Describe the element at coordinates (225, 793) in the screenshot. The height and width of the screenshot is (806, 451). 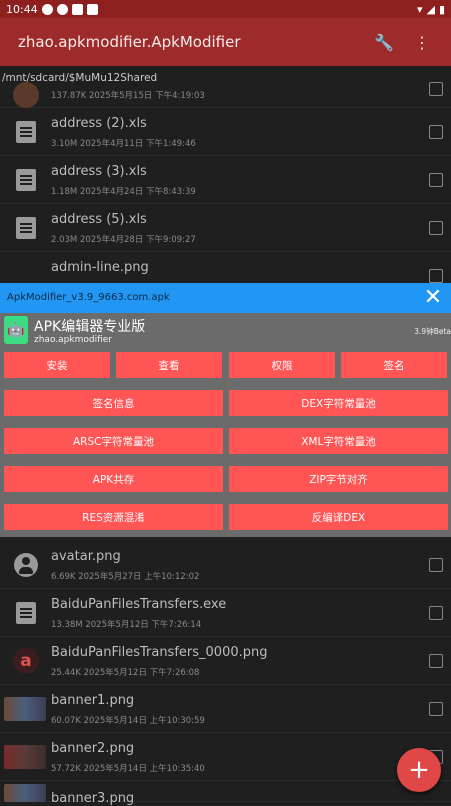
I see `list-item: banner3.png` at that location.